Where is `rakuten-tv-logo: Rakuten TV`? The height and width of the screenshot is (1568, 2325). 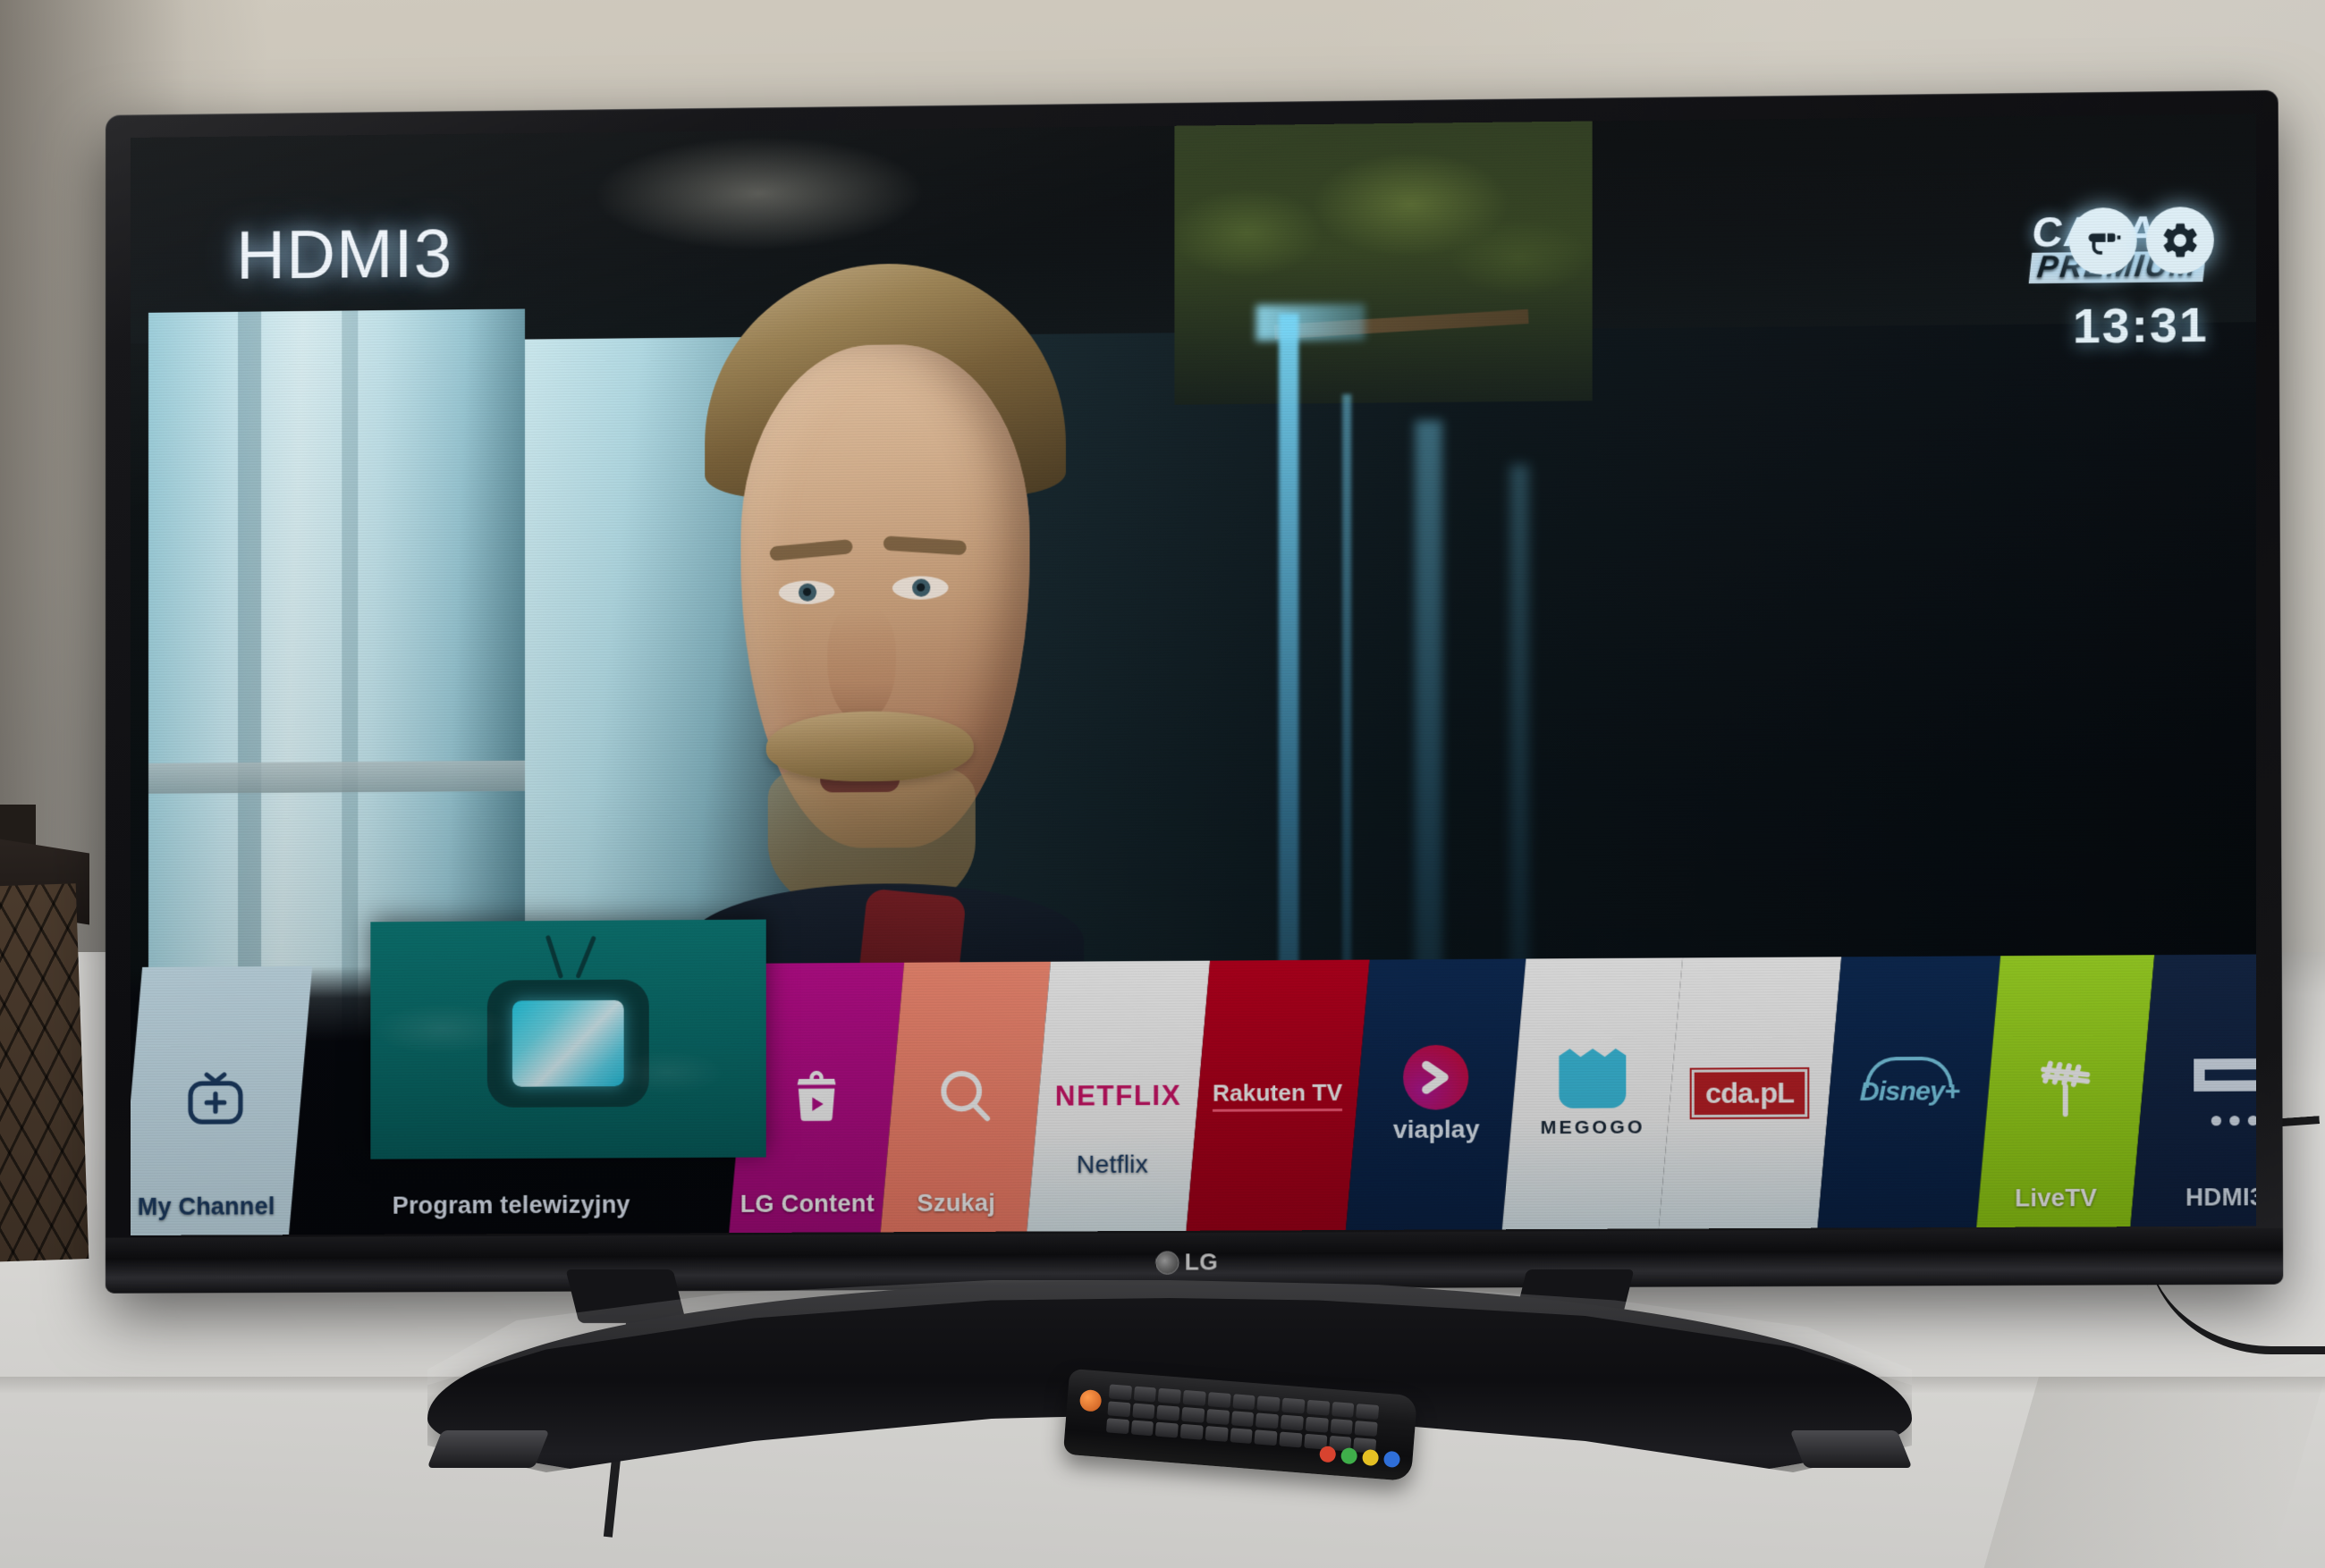 rakuten-tv-logo: Rakuten TV is located at coordinates (1278, 1095).